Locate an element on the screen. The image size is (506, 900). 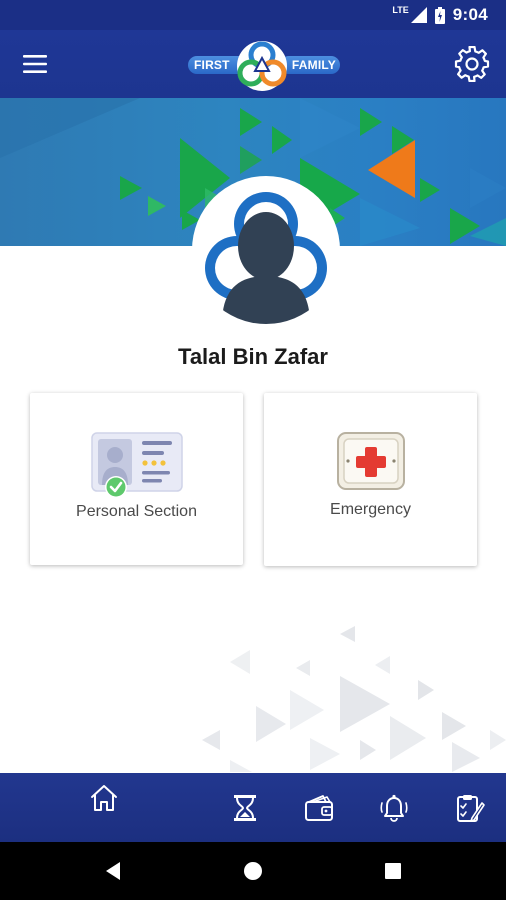
signal-icon is located at coordinates (418, 15).